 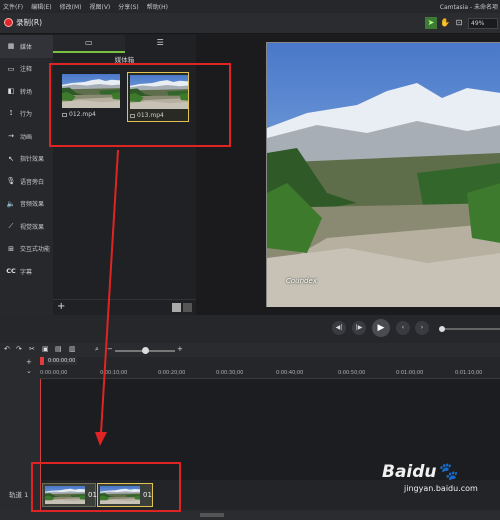 What do you see at coordinates (420, 472) in the screenshot?
I see `page-watermark: Baidu🐾` at bounding box center [420, 472].